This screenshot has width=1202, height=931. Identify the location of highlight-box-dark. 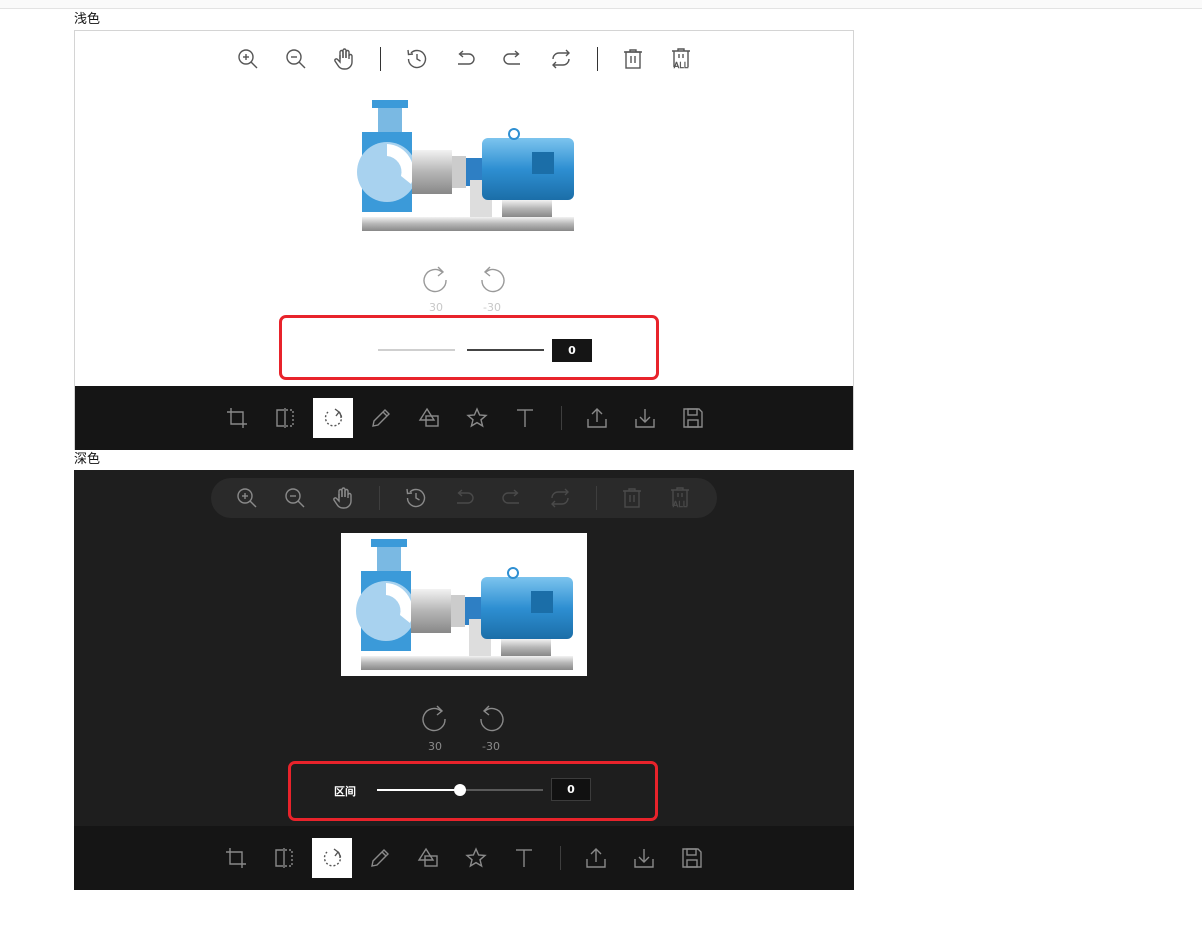
(473, 791).